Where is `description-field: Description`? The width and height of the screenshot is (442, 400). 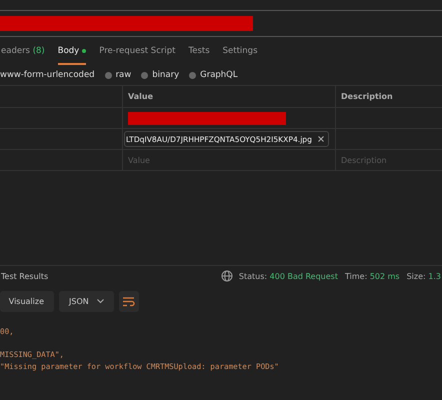
description-field: Description is located at coordinates (386, 160).